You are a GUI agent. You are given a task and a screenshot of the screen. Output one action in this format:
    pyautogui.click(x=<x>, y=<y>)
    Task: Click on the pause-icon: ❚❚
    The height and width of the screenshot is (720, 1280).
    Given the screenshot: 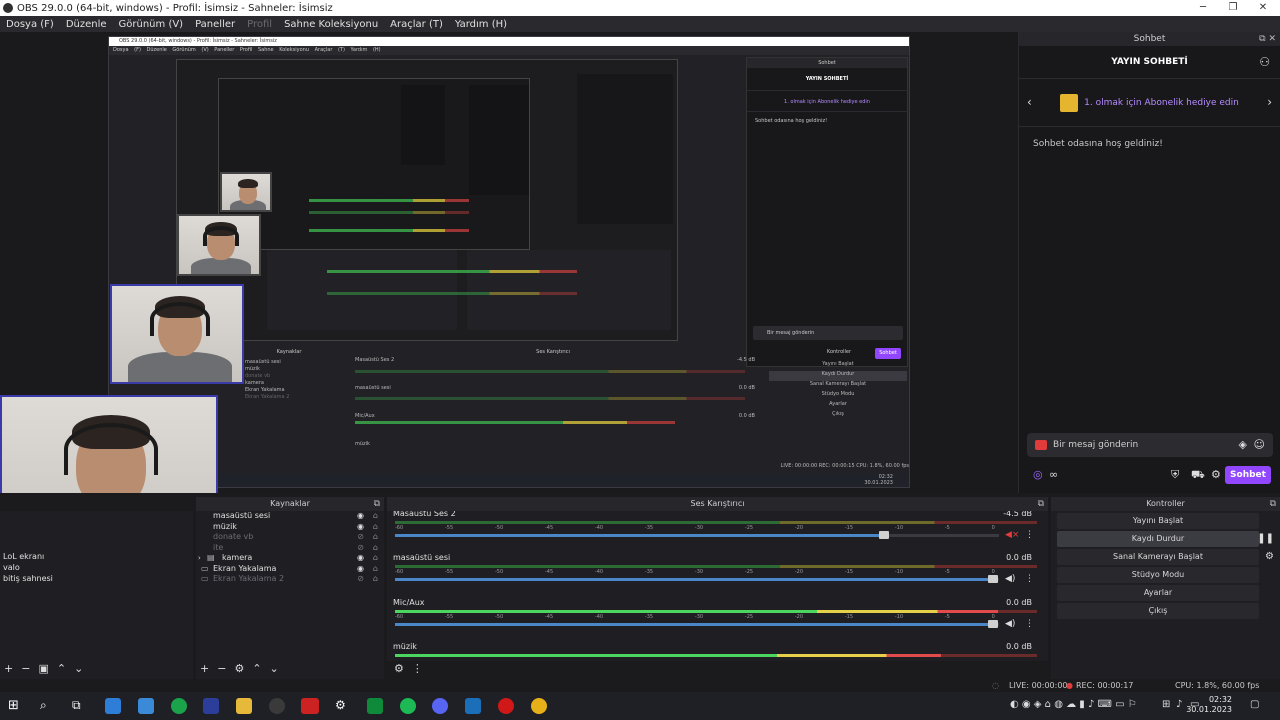 What is the action you would take?
    pyautogui.click(x=1265, y=538)
    